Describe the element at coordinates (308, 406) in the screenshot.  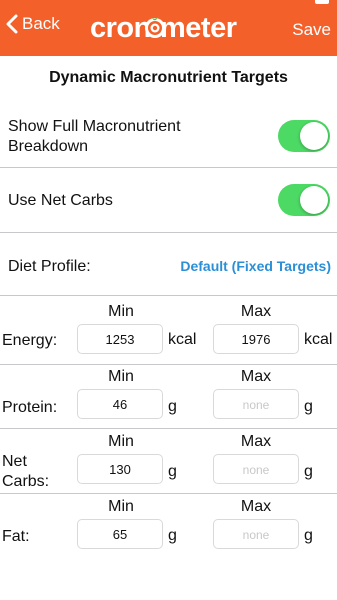
I see `protein-max-unit: g` at that location.